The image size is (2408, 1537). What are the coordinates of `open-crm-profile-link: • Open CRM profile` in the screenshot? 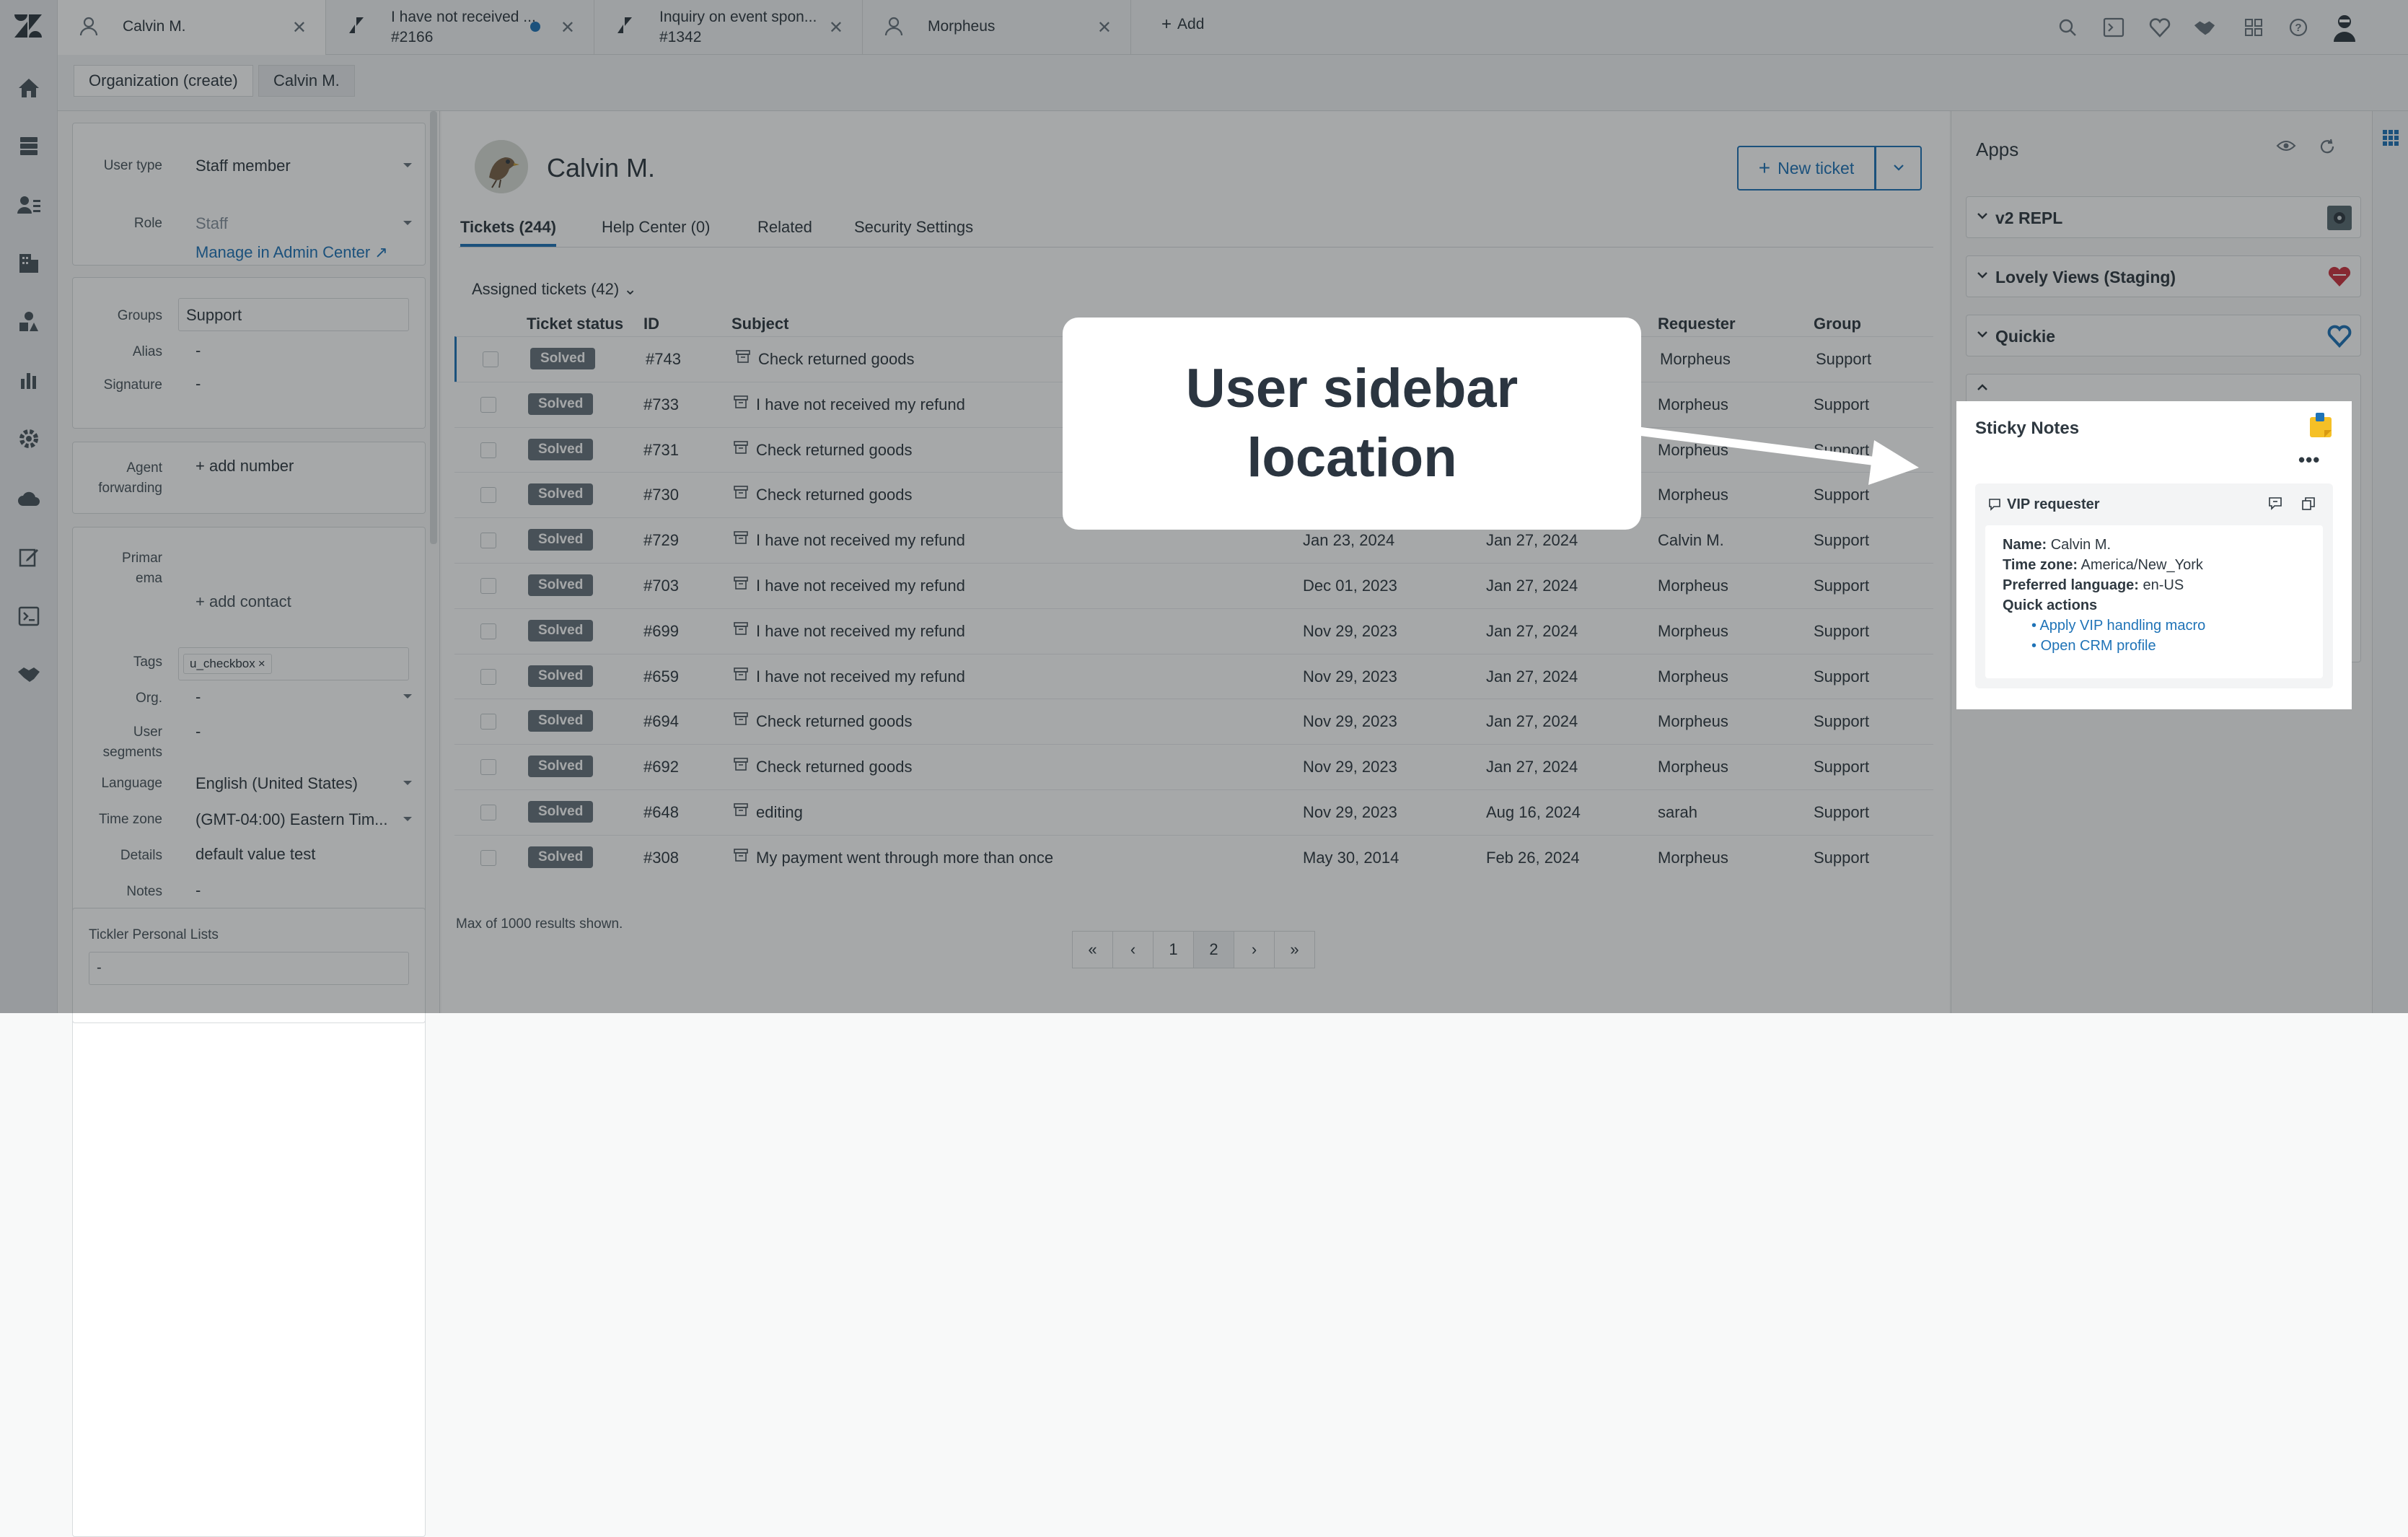 It's located at (2093, 646).